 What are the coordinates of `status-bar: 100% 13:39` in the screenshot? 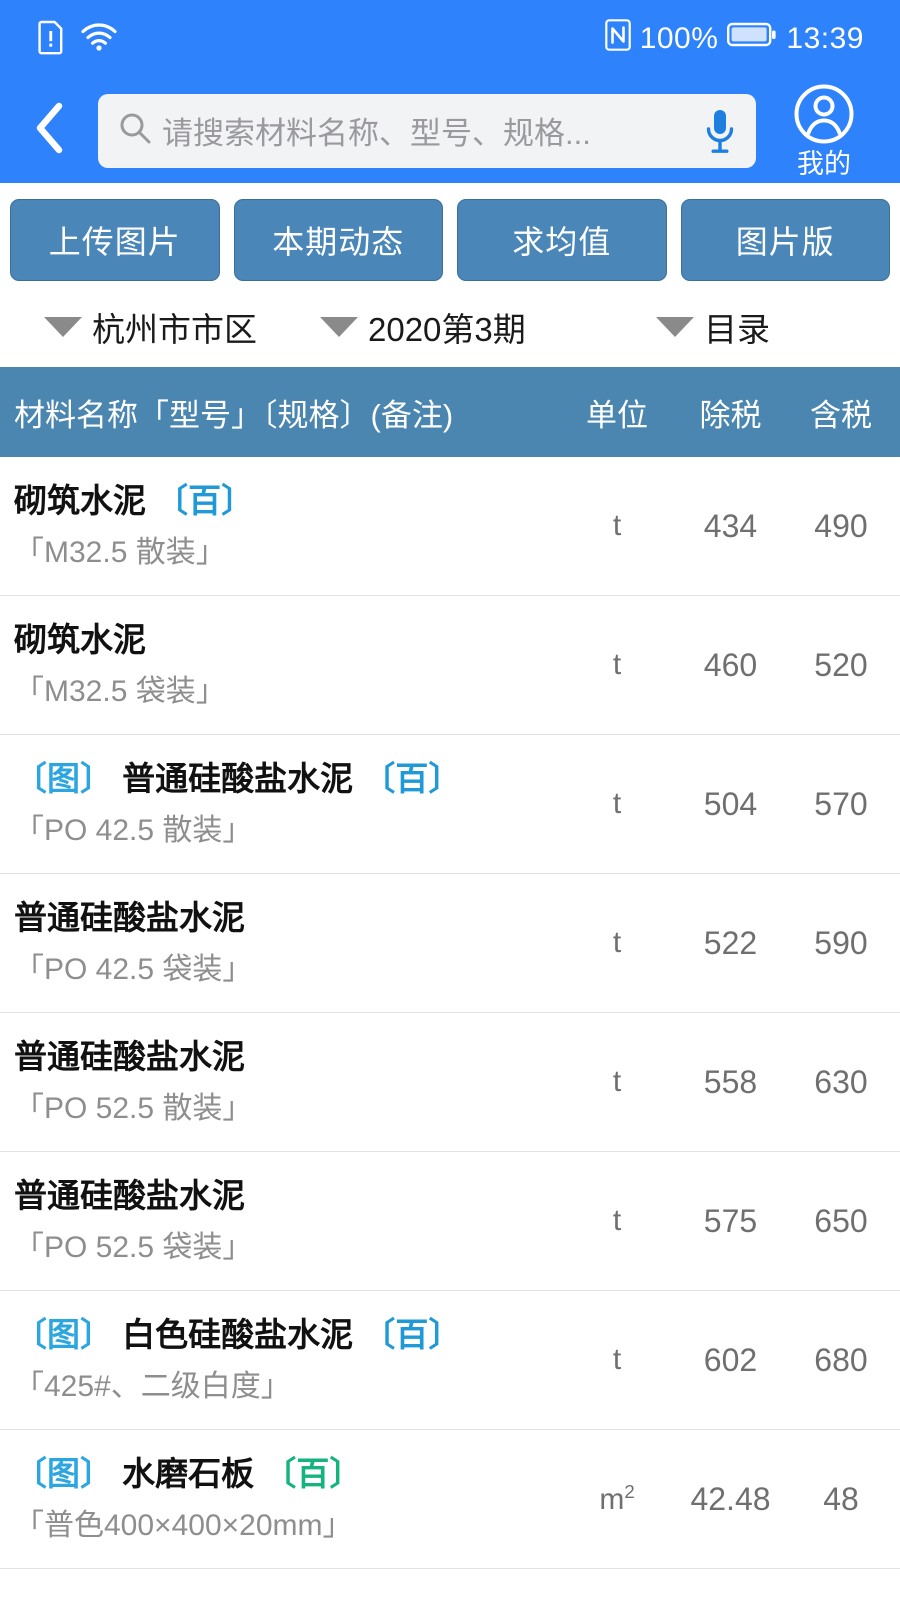 It's located at (450, 39).